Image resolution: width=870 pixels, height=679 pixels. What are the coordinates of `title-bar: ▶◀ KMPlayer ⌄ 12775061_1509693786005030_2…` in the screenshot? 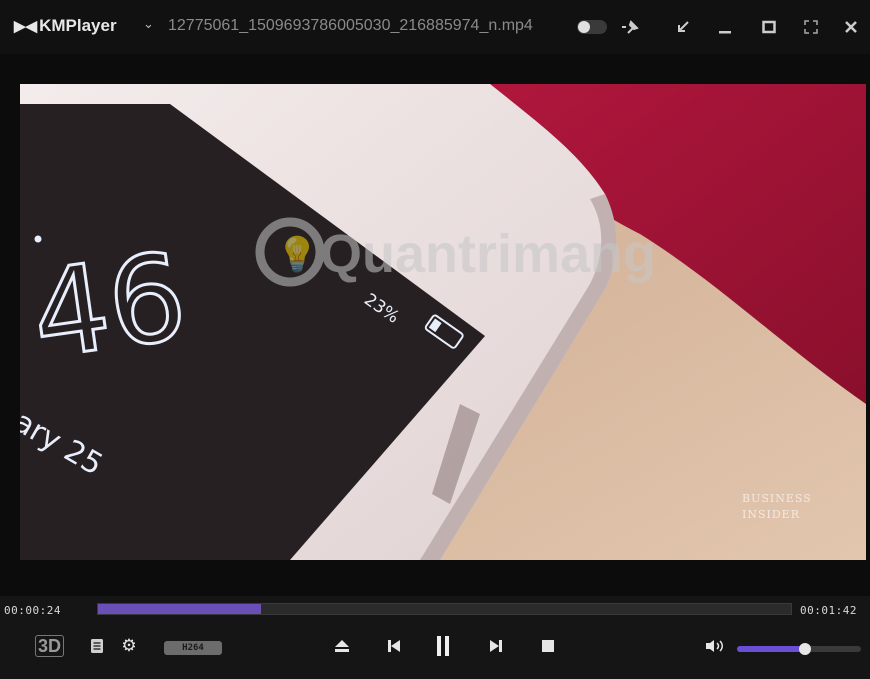 It's located at (435, 27).